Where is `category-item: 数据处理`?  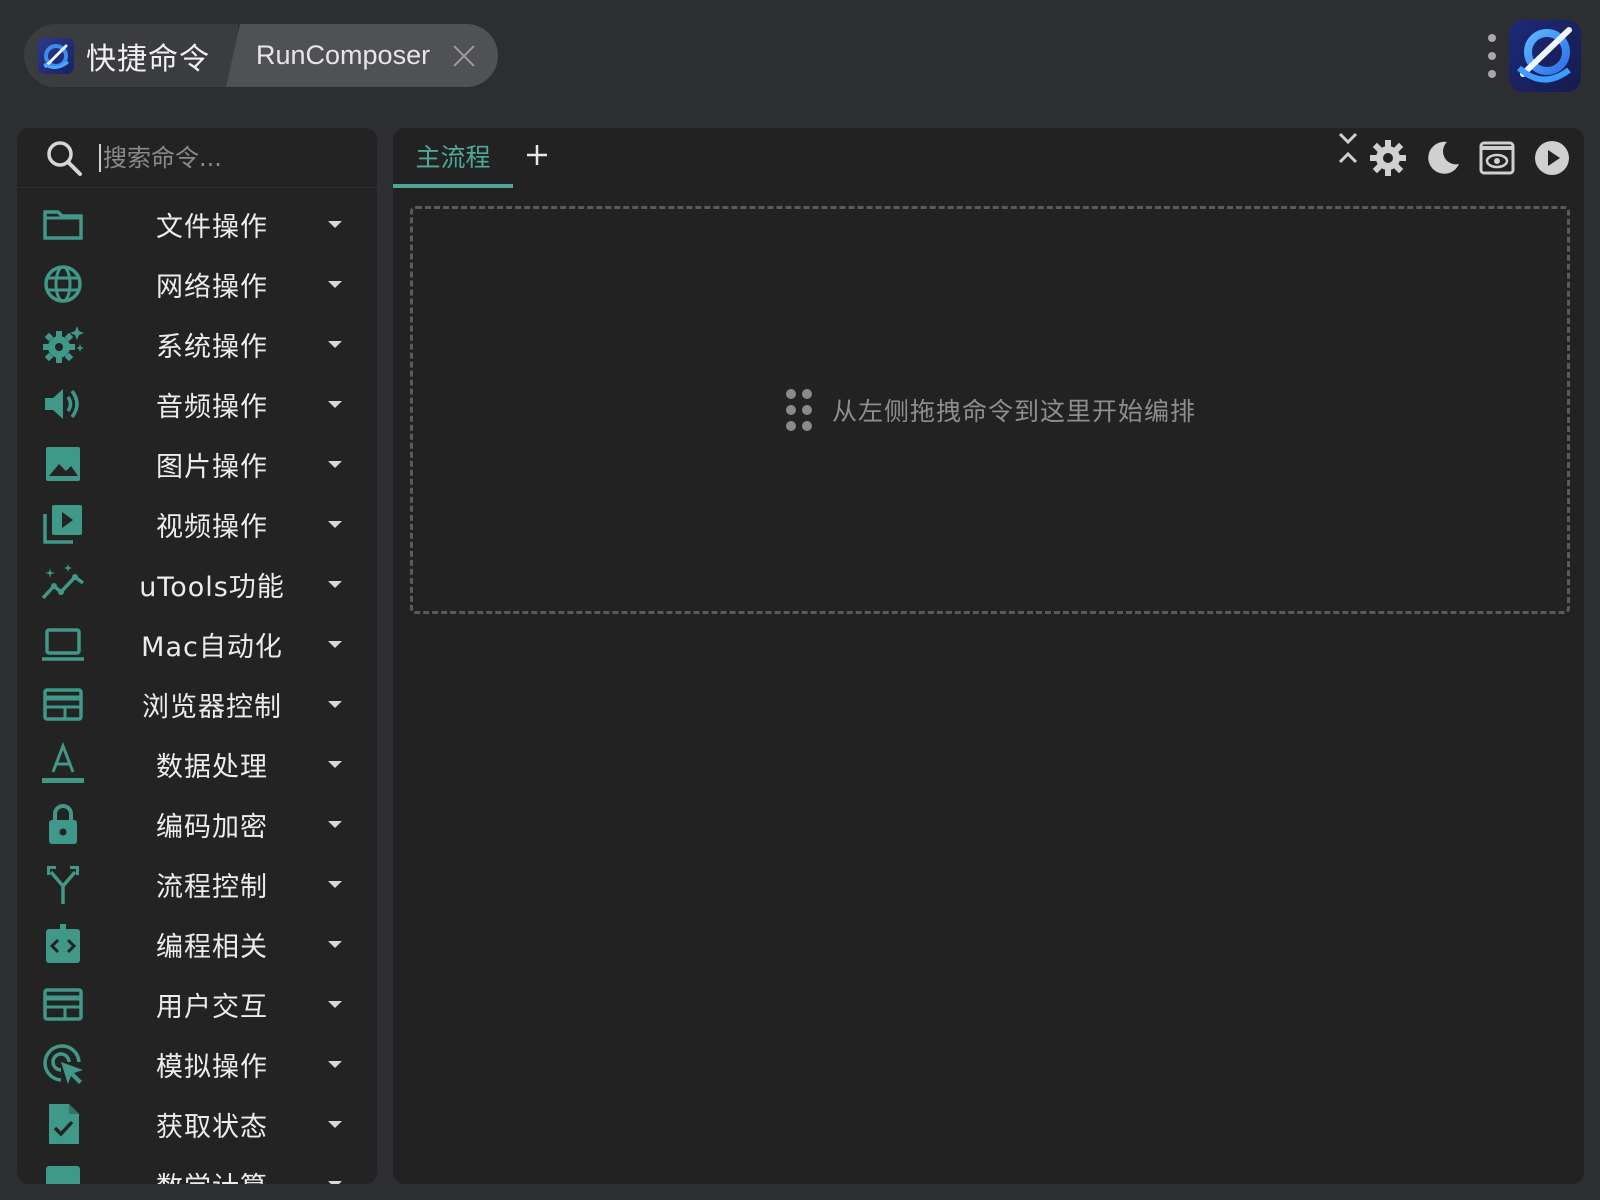
category-item: 数据处理 is located at coordinates (197, 764).